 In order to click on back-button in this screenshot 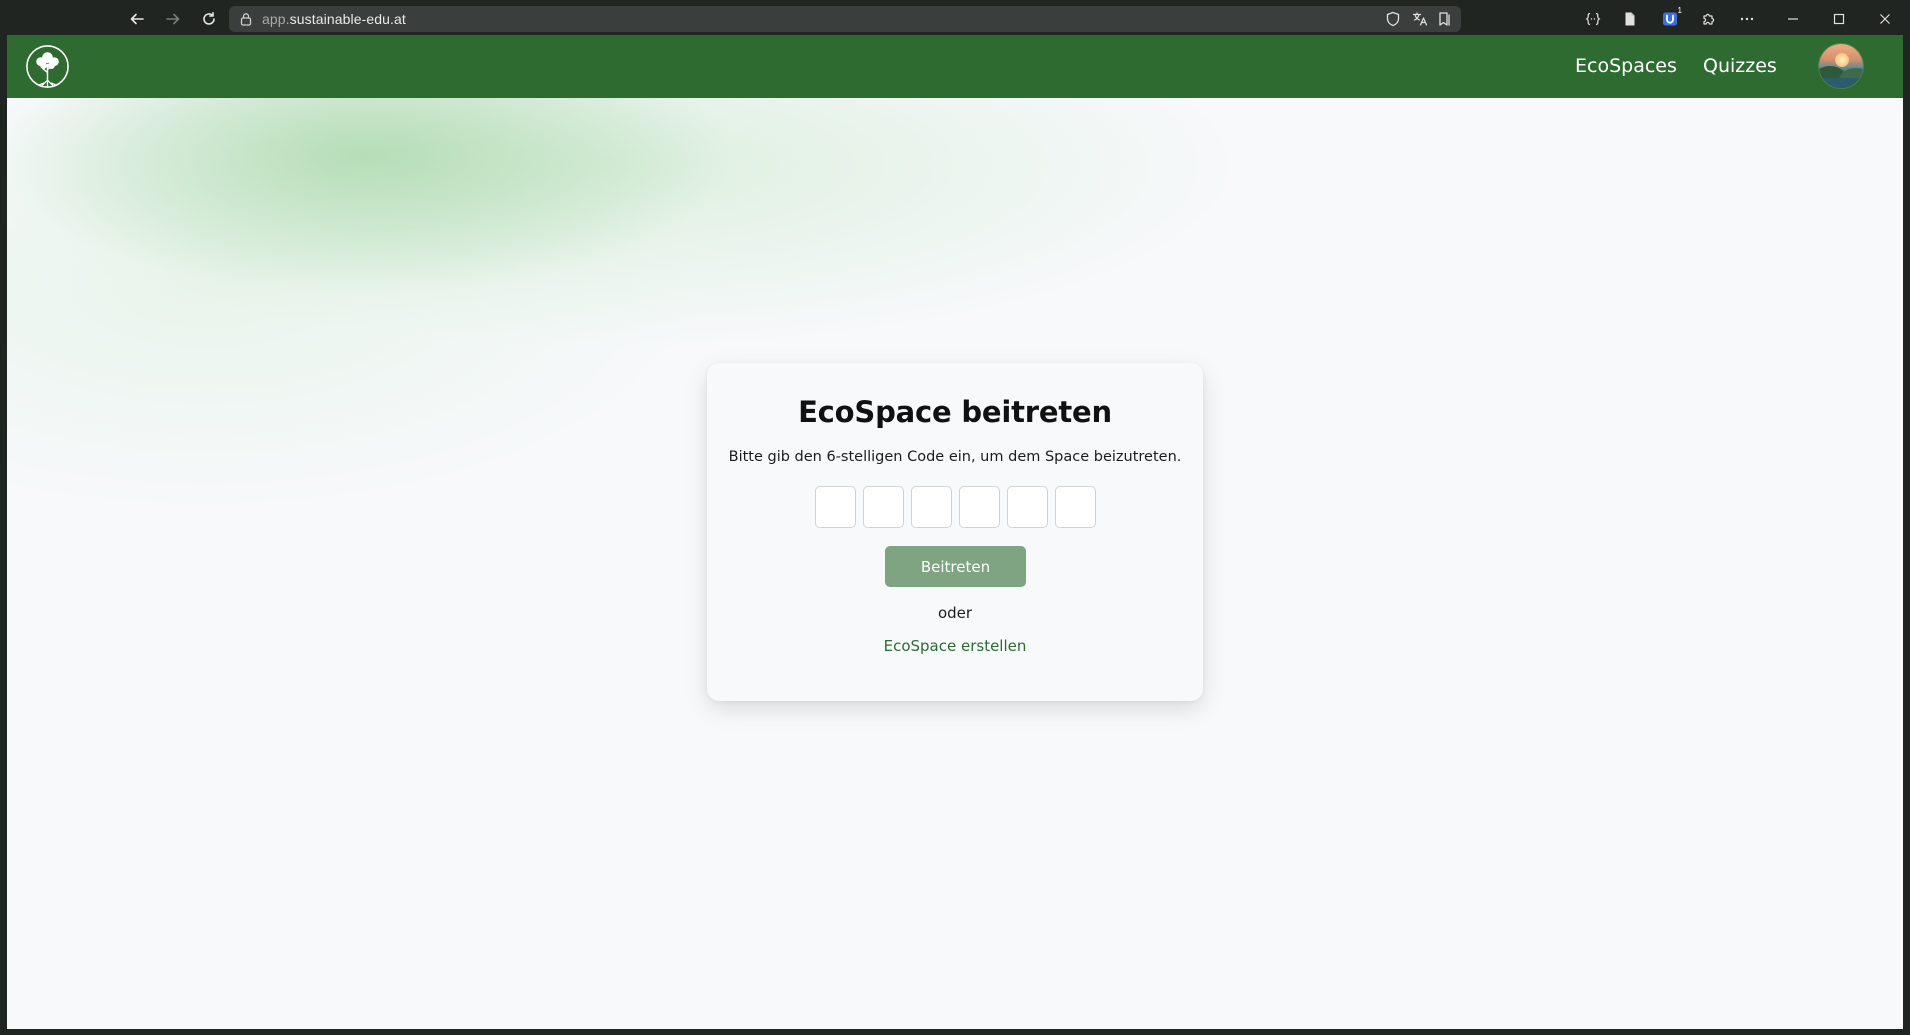, I will do `click(137, 19)`.